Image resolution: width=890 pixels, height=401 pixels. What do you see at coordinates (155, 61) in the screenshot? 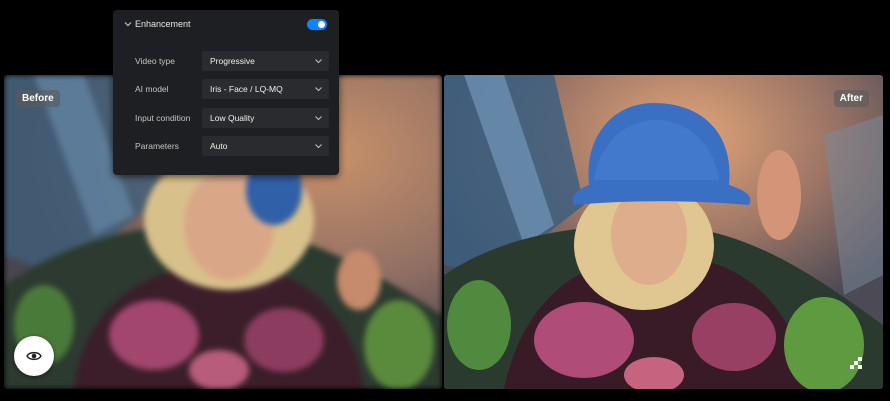
I see `video-type-label: Video type` at bounding box center [155, 61].